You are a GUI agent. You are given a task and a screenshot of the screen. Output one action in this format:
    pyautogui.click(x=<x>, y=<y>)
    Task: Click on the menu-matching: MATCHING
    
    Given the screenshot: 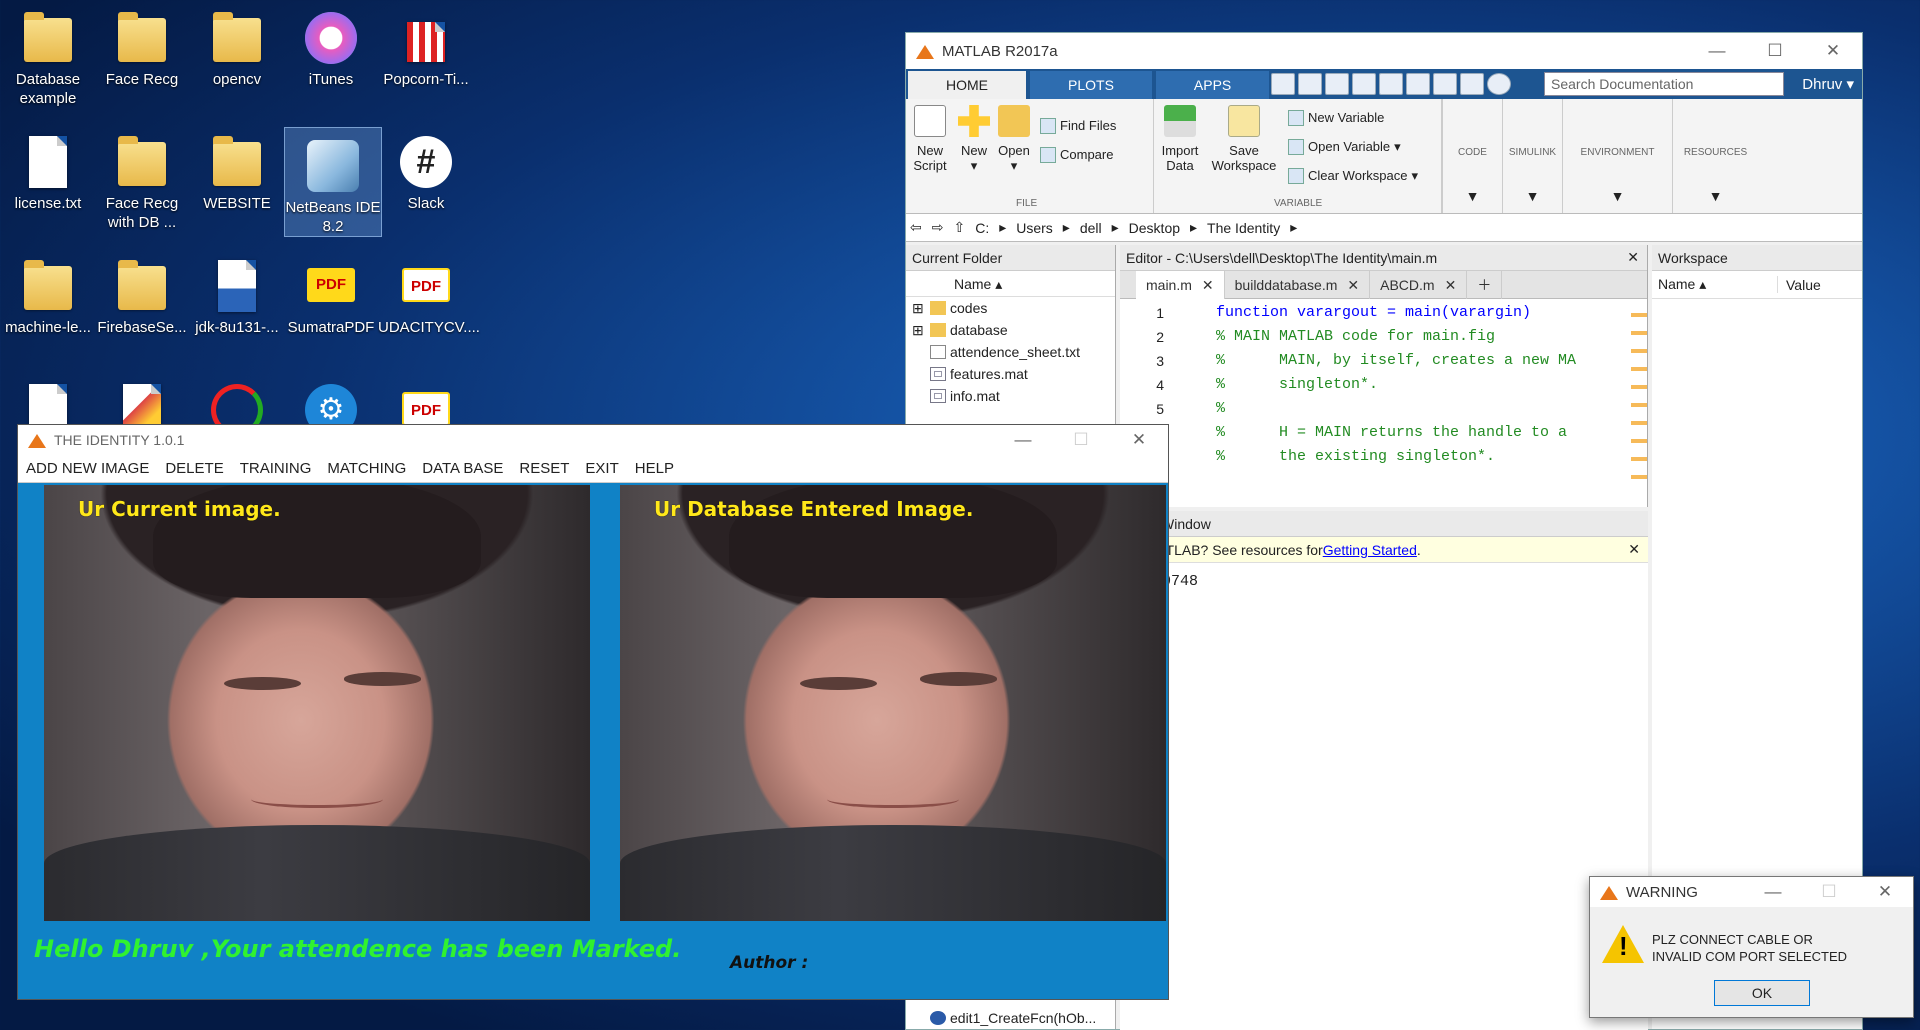 What is the action you would take?
    pyautogui.click(x=366, y=468)
    